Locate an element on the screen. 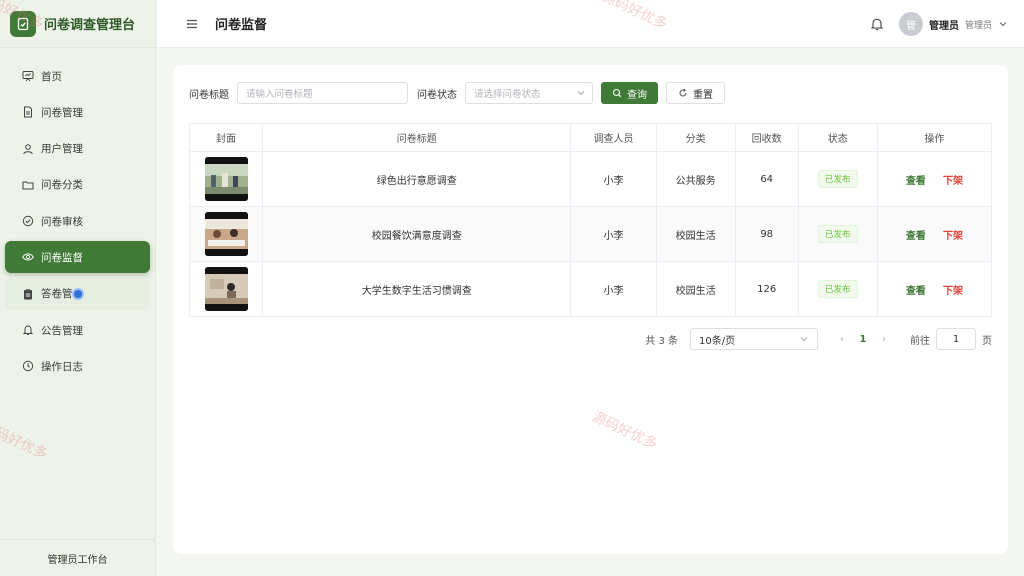 The height and width of the screenshot is (576, 1024). title-filter-label: 问卷标题 is located at coordinates (209, 95).